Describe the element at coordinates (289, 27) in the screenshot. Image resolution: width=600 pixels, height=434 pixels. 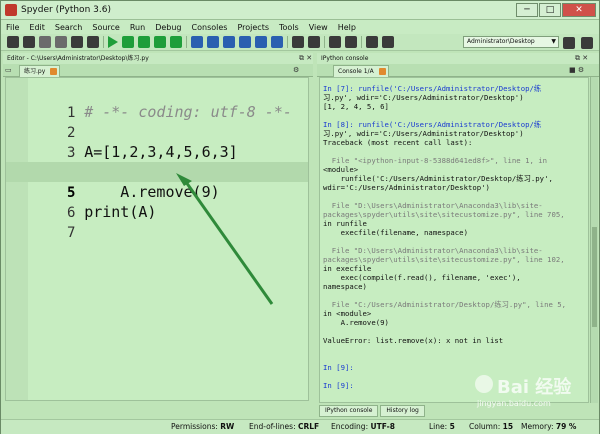
I see `menu-tools: Tools` at that location.